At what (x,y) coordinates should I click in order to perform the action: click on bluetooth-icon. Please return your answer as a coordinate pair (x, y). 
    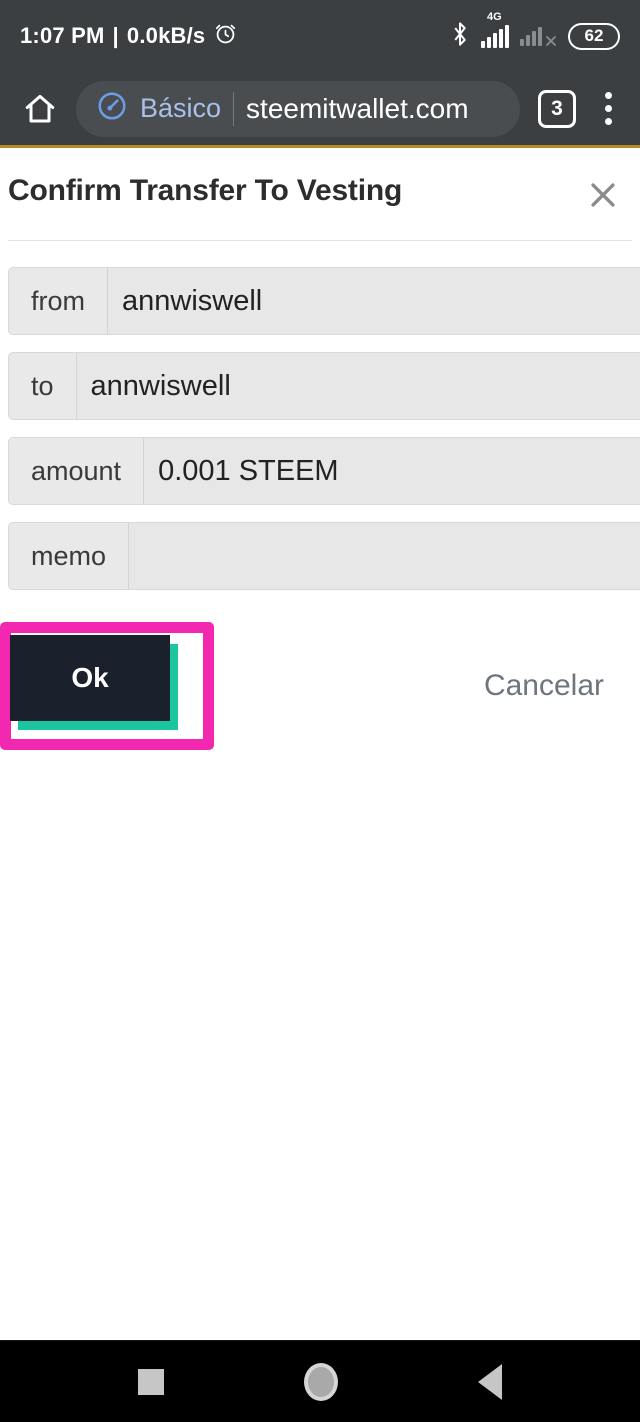
    Looking at the image, I should click on (460, 36).